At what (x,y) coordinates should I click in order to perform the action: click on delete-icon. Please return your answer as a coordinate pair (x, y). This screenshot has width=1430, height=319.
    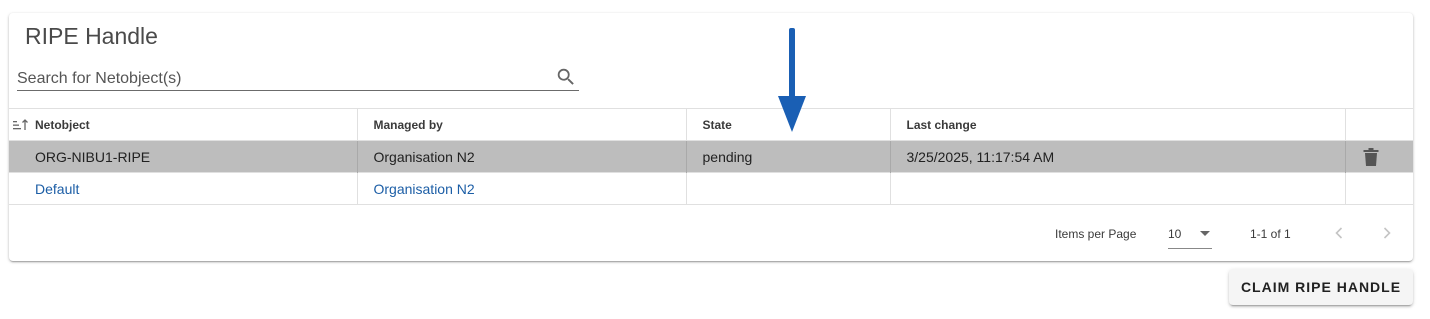
    Looking at the image, I should click on (1371, 156).